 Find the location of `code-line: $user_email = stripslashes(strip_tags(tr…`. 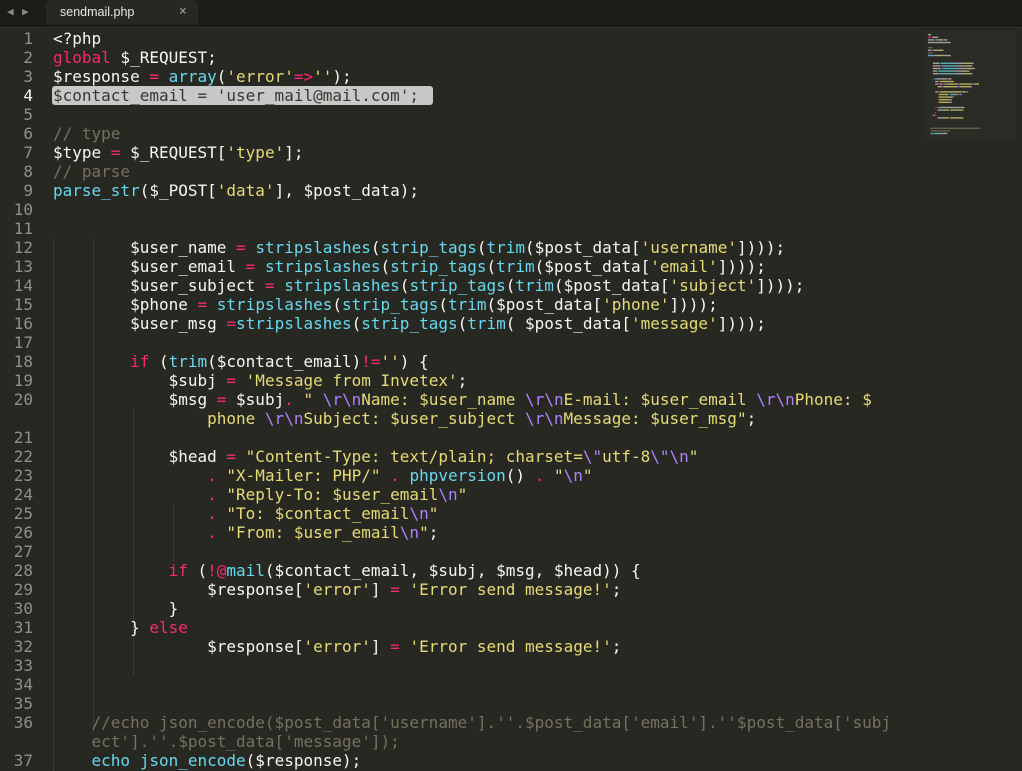

code-line: $user_email = stripslashes(strip_tags(tr… is located at coordinates (409, 266).